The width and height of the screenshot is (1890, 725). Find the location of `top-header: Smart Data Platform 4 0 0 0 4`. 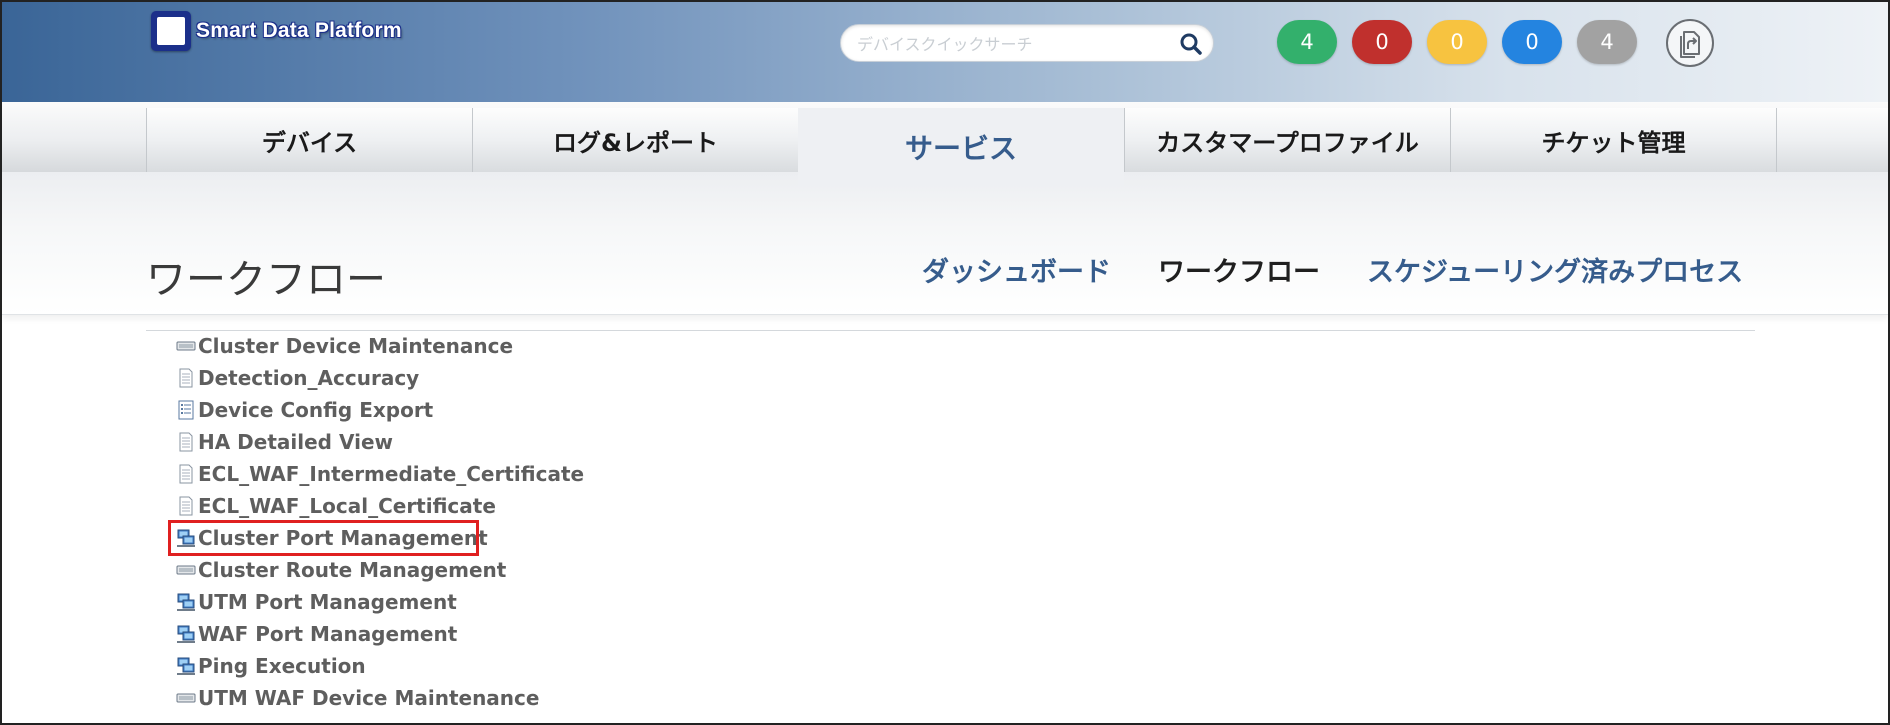

top-header: Smart Data Platform 4 0 0 0 4 is located at coordinates (945, 52).